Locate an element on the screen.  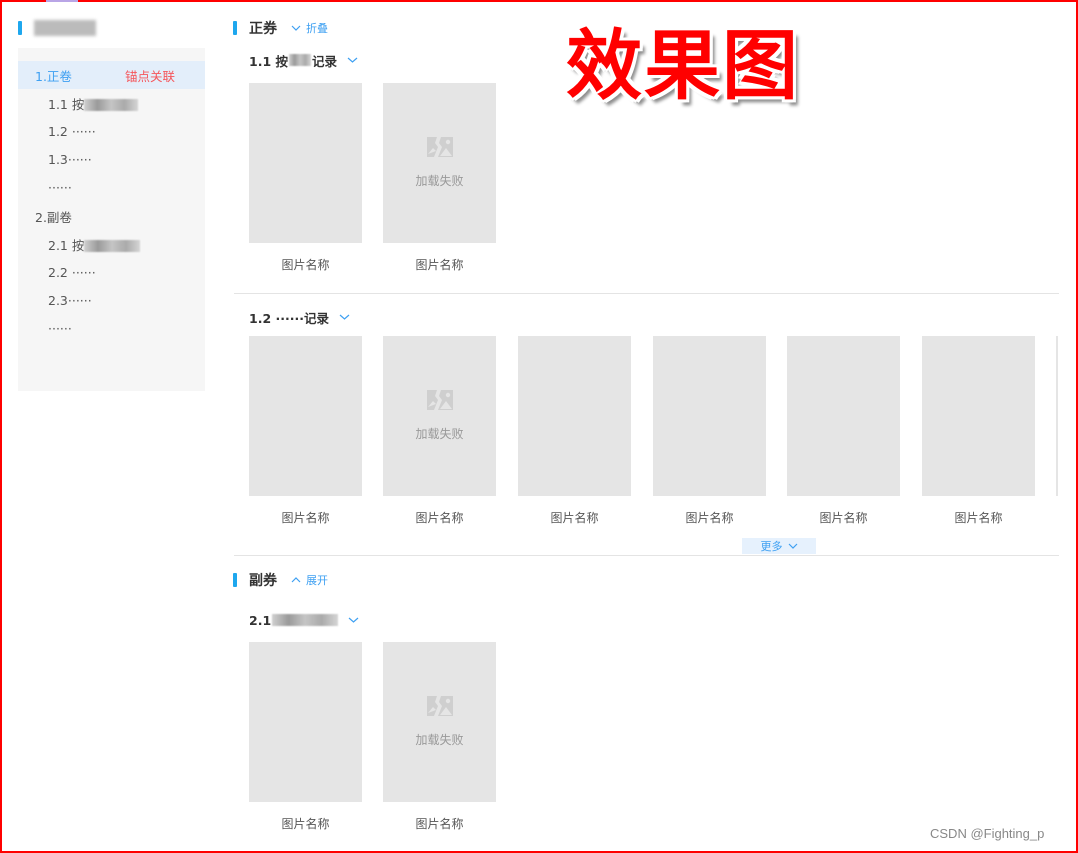
more-label: 更多 is located at coordinates (771, 546).